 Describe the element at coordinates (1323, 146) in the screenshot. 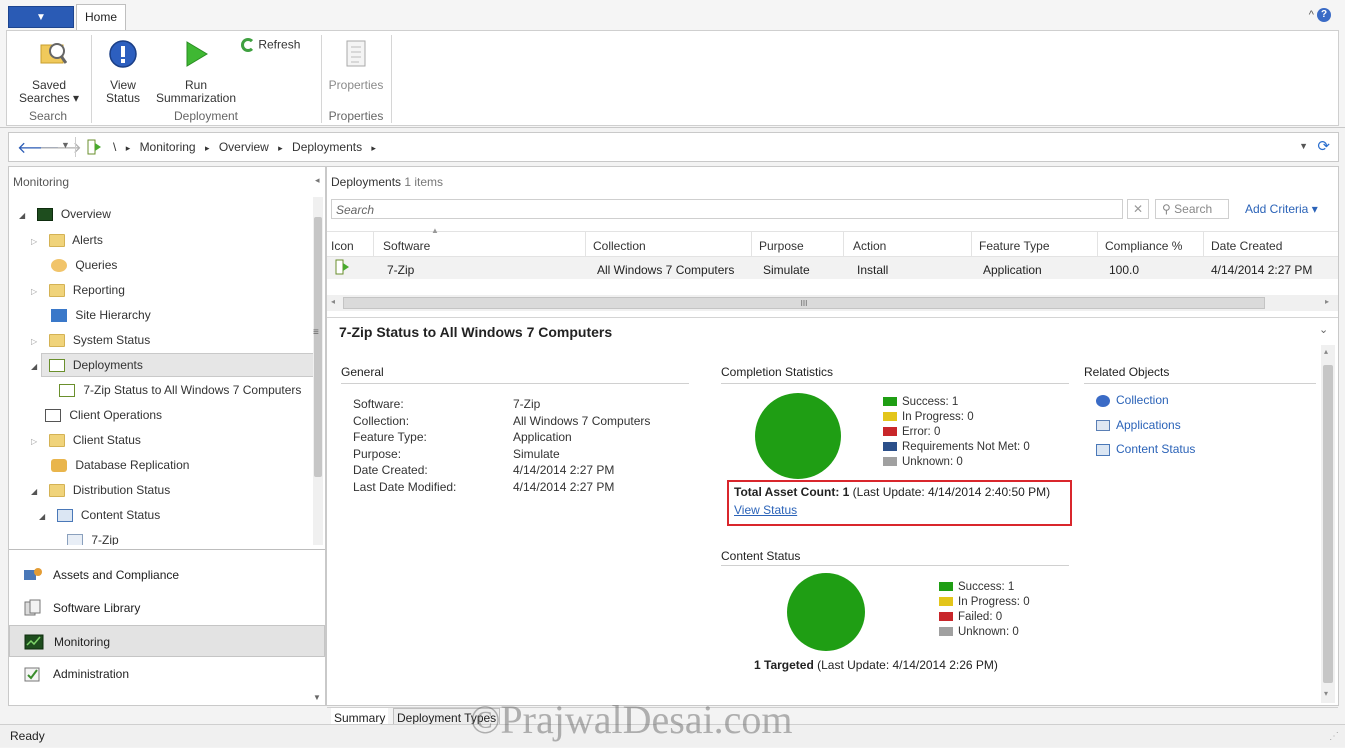

I see `refresh-arrows-icon: ⟳` at that location.